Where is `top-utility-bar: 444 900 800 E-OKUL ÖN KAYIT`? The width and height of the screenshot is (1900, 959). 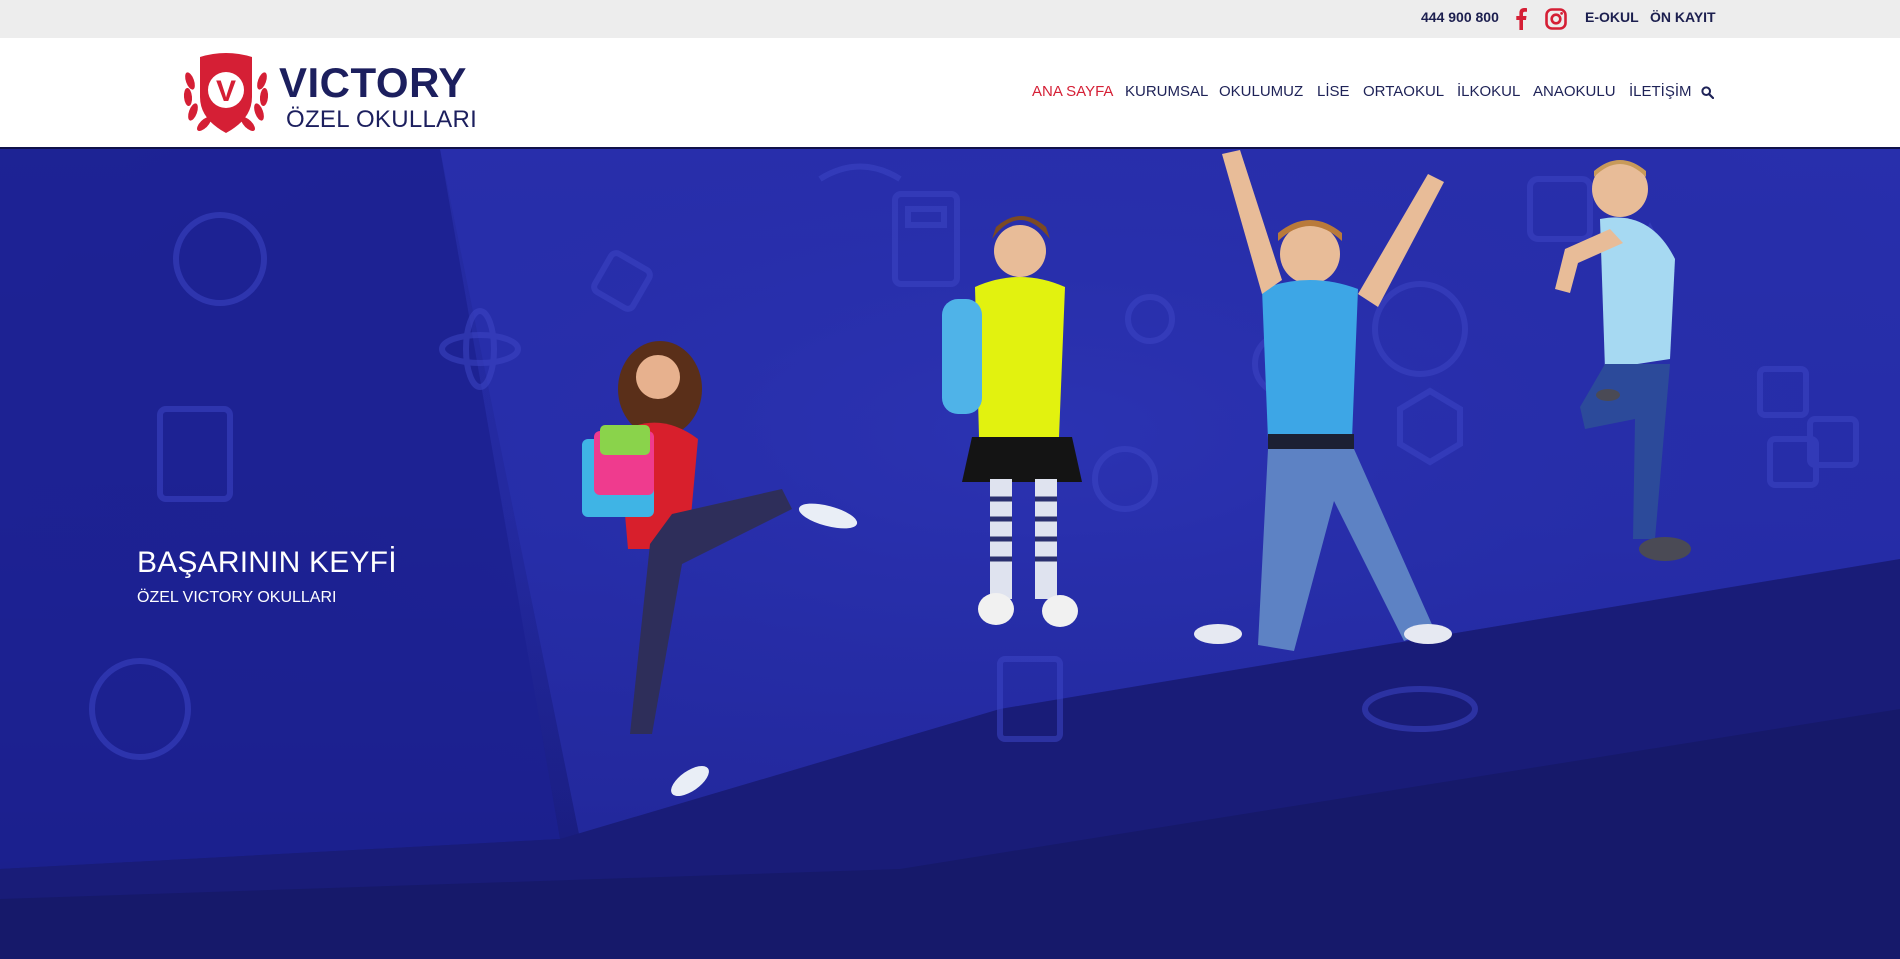
top-utility-bar: 444 900 800 E-OKUL ÖN KAYIT is located at coordinates (950, 19).